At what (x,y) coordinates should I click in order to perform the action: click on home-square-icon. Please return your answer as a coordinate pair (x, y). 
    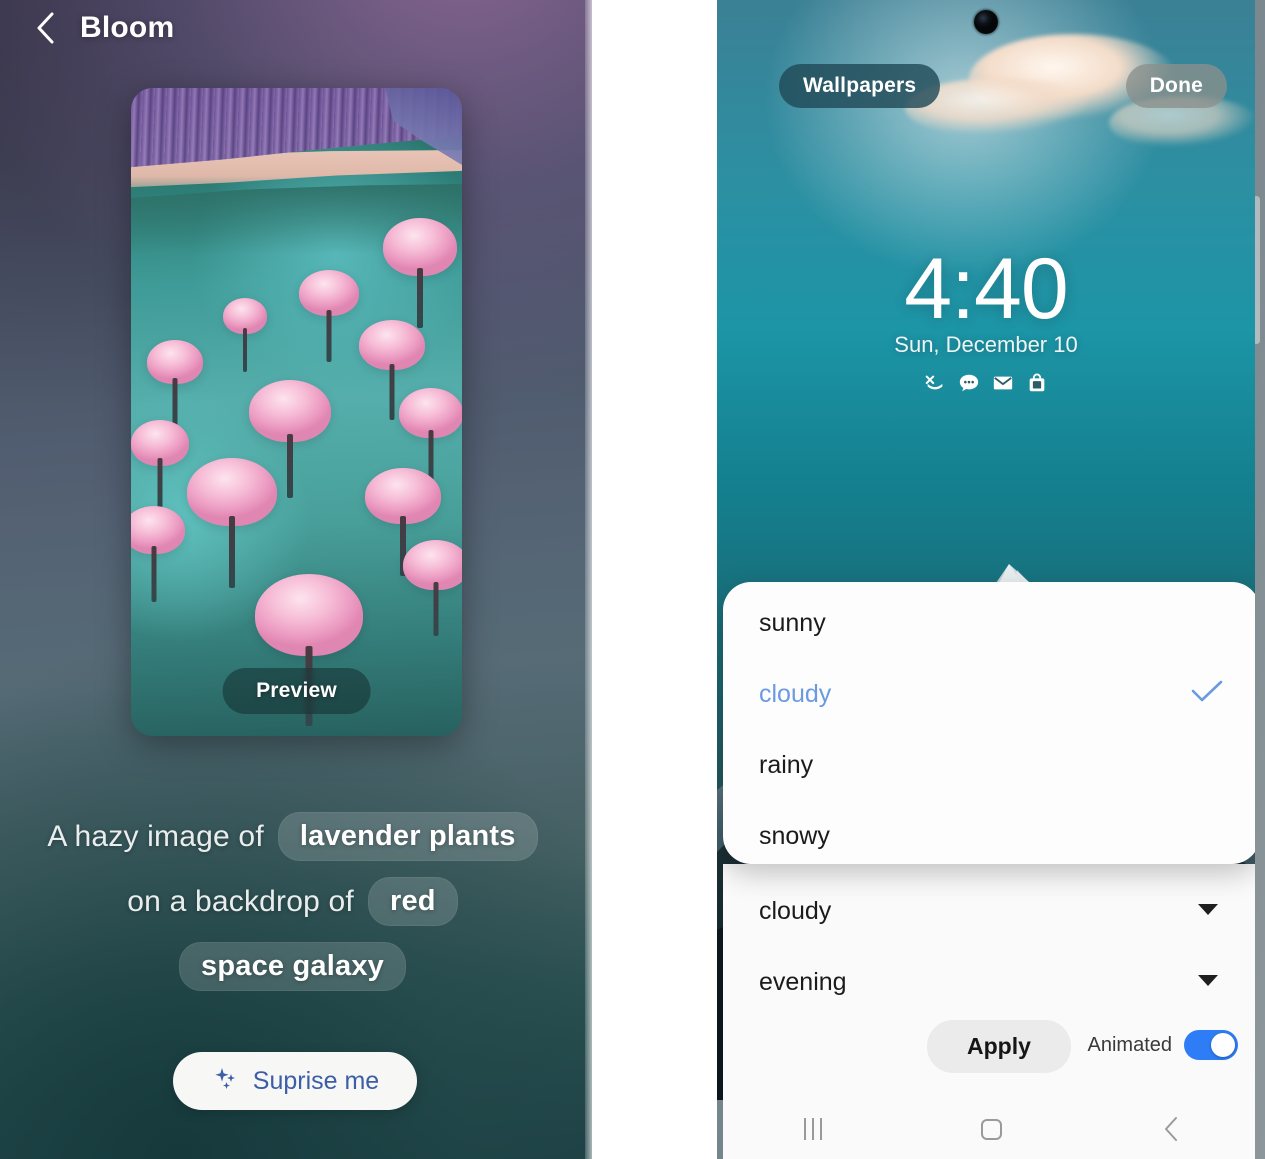
    Looking at the image, I should click on (992, 1129).